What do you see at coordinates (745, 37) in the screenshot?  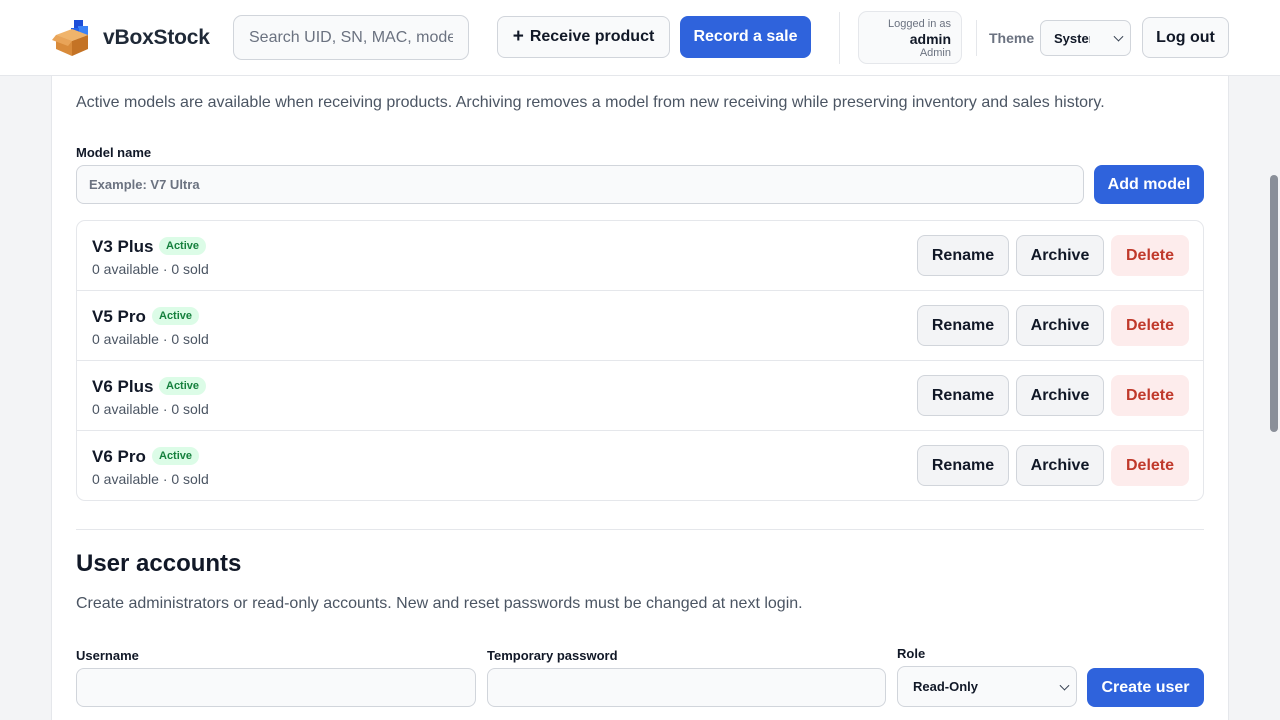 I see `record-sale-button: Record a sale` at bounding box center [745, 37].